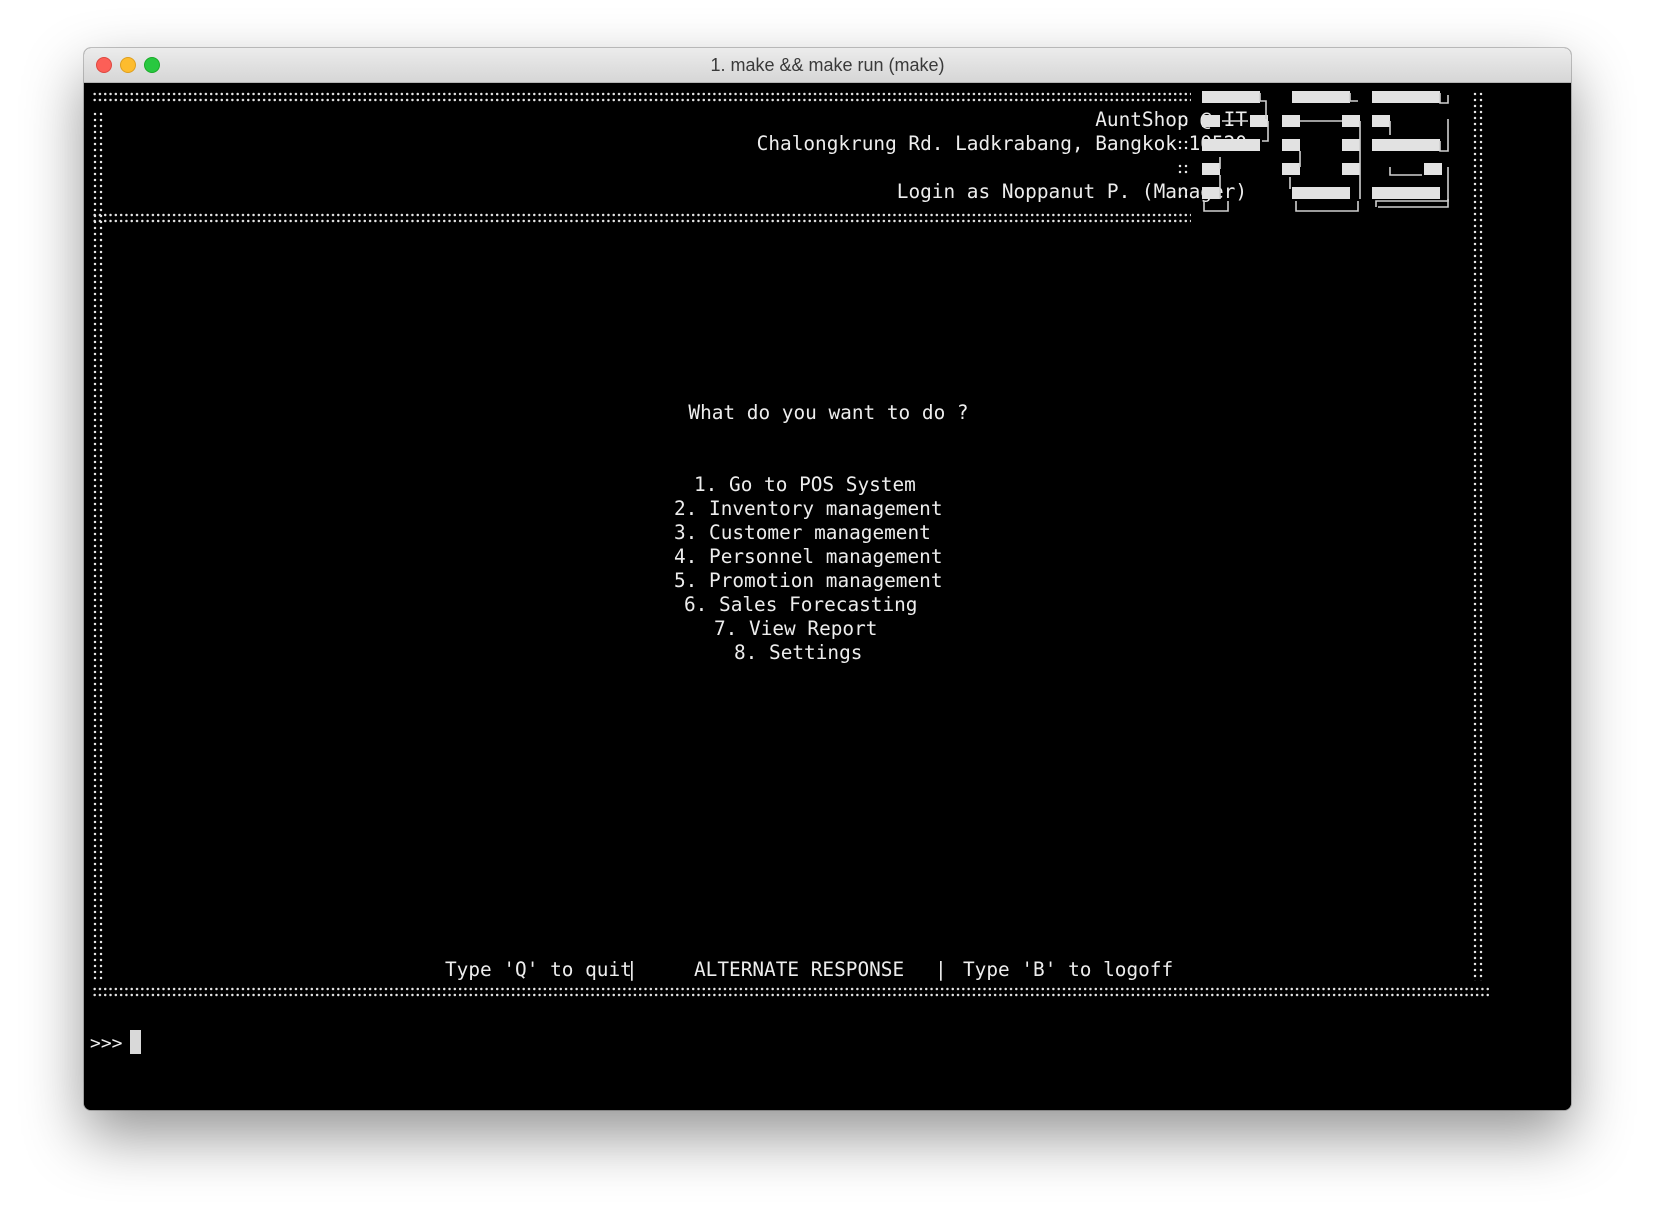 This screenshot has width=1653, height=1229. What do you see at coordinates (802, 533) in the screenshot?
I see `menu-item-customer: 3. Customer management` at bounding box center [802, 533].